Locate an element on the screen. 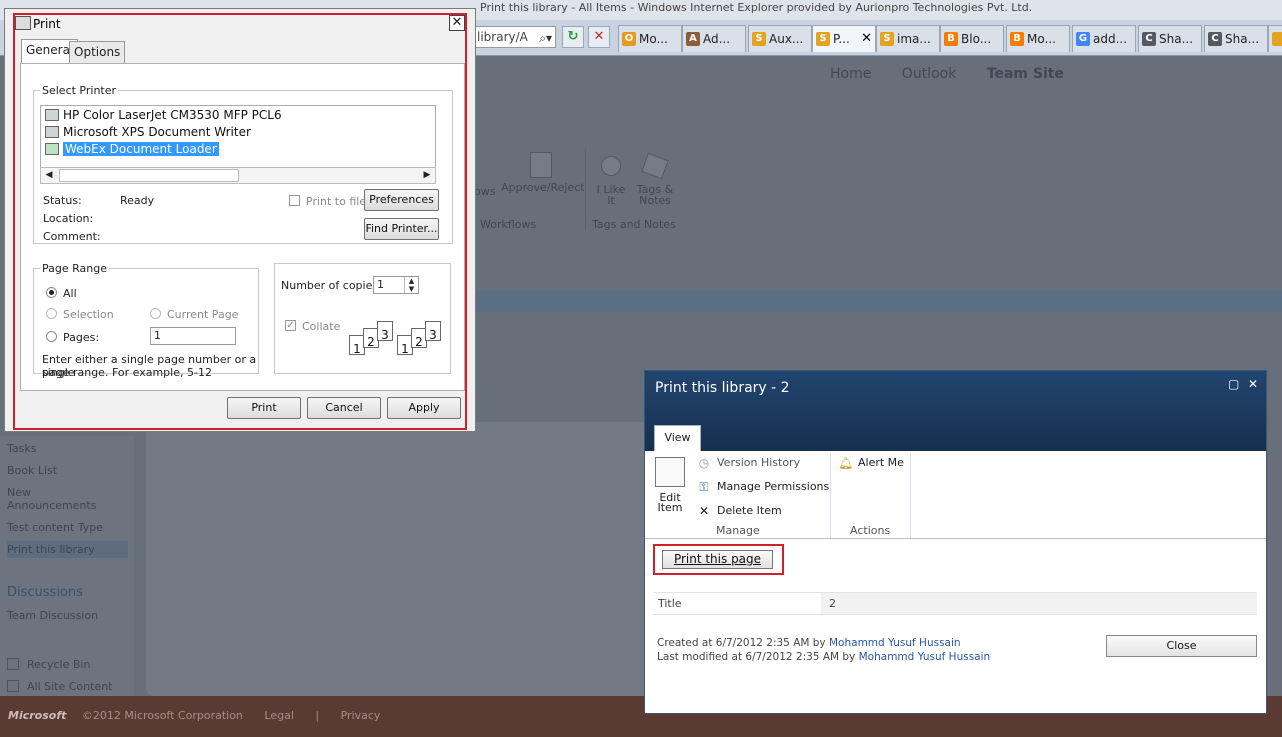 This screenshot has width=1282, height=737. range-pages-radio is located at coordinates (51, 336).